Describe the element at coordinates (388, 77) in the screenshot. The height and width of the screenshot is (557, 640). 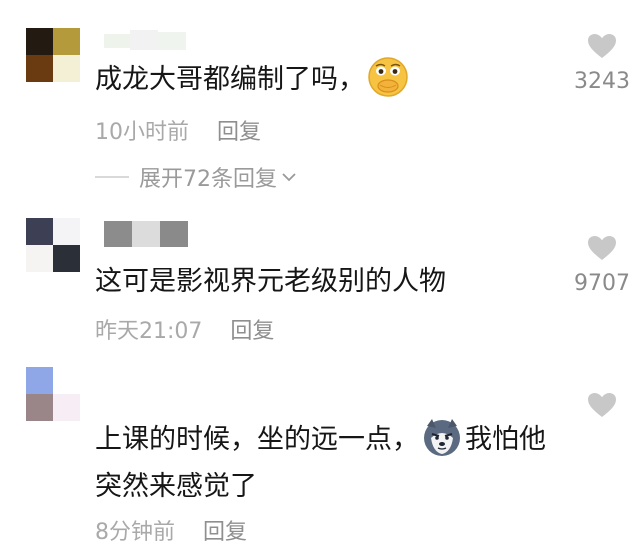
I see `covering-mouth-emoji` at that location.